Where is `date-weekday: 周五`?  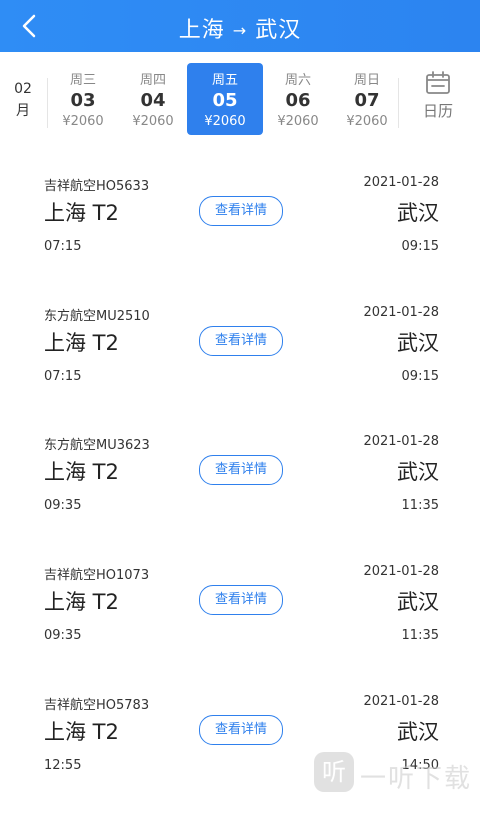
date-weekday: 周五 is located at coordinates (224, 80).